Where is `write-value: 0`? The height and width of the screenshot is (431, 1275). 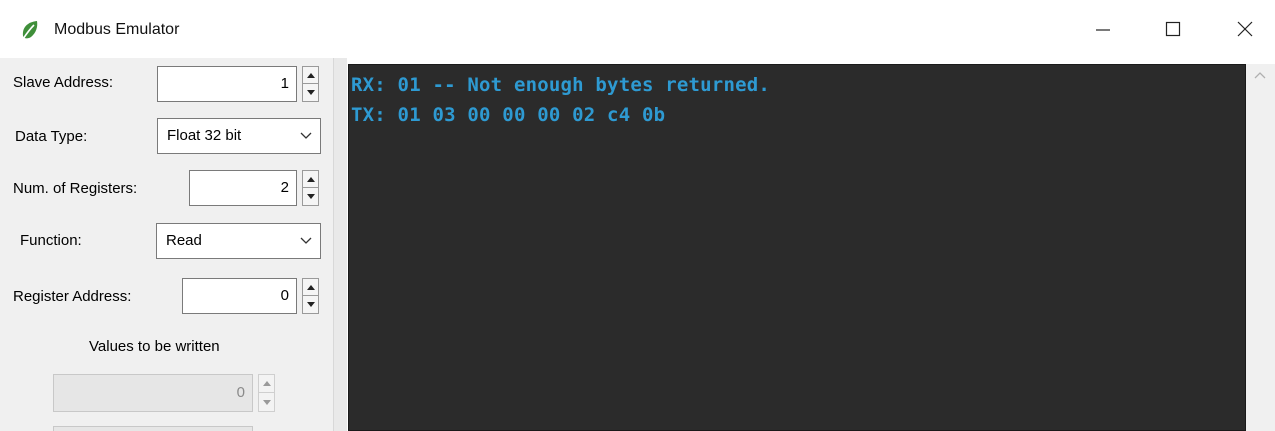 write-value: 0 is located at coordinates (240, 392).